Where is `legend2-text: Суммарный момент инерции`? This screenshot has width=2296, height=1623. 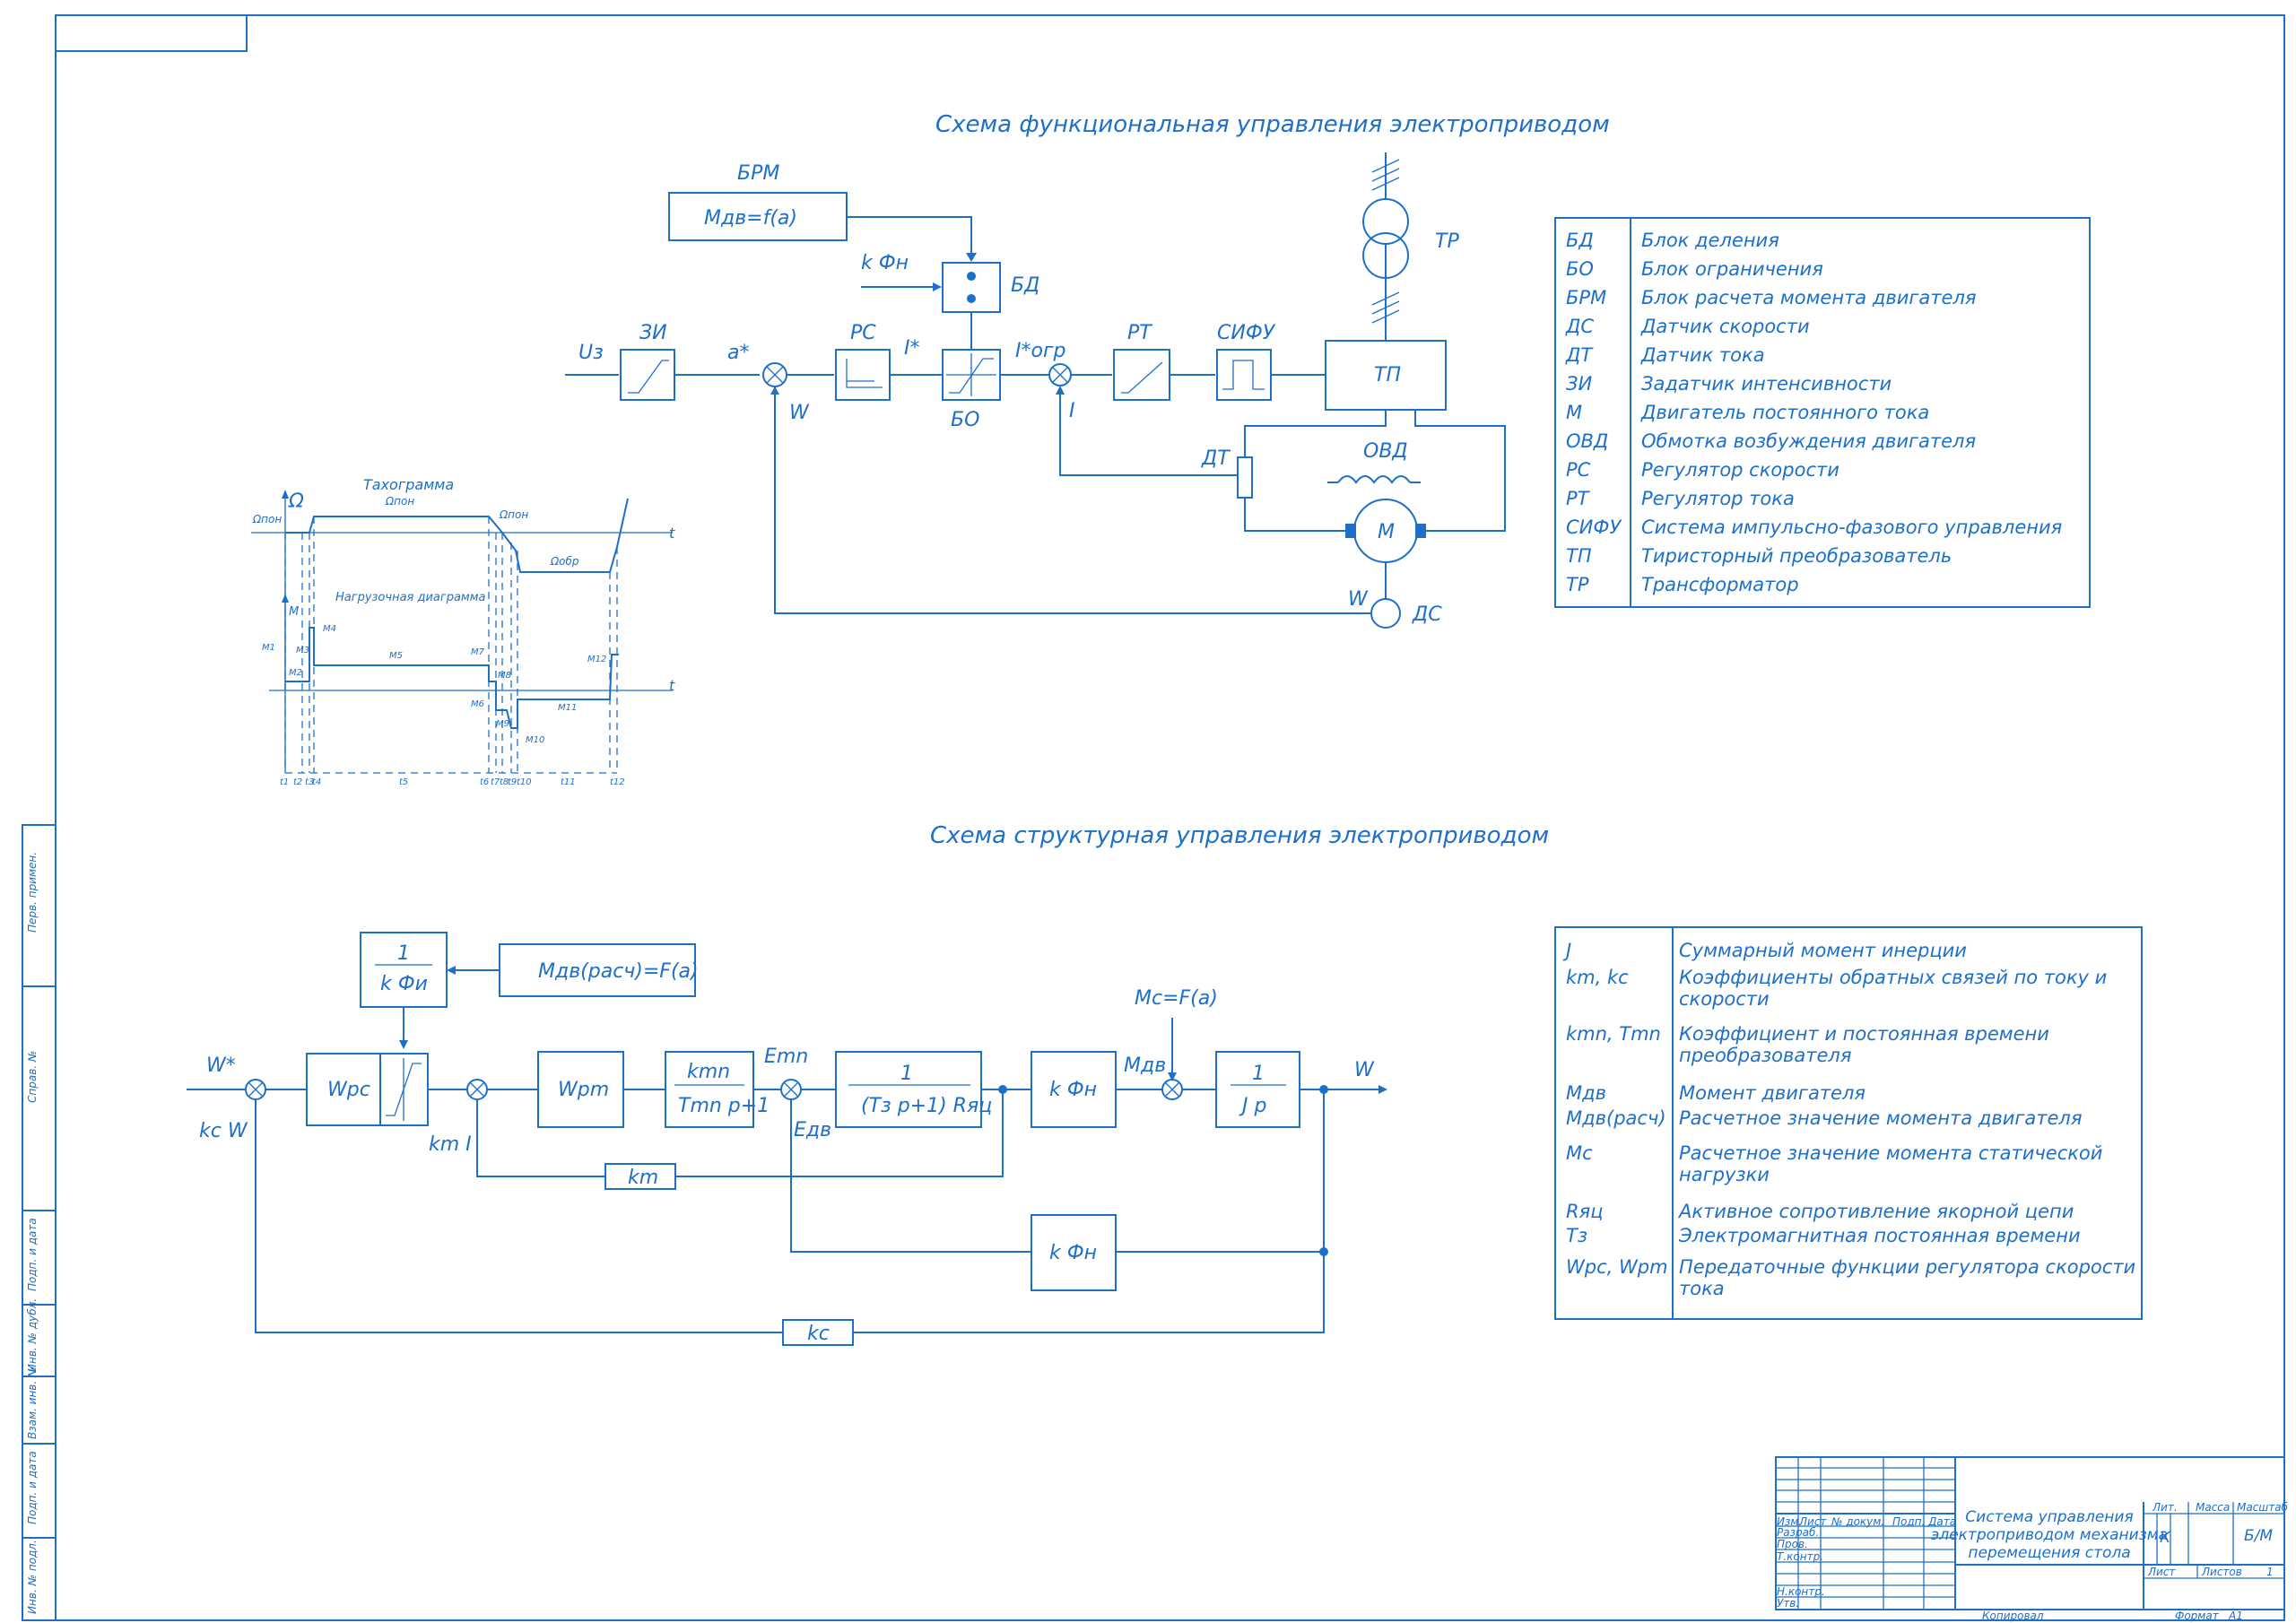 legend2-text: Суммарный момент инерции is located at coordinates (1823, 950).